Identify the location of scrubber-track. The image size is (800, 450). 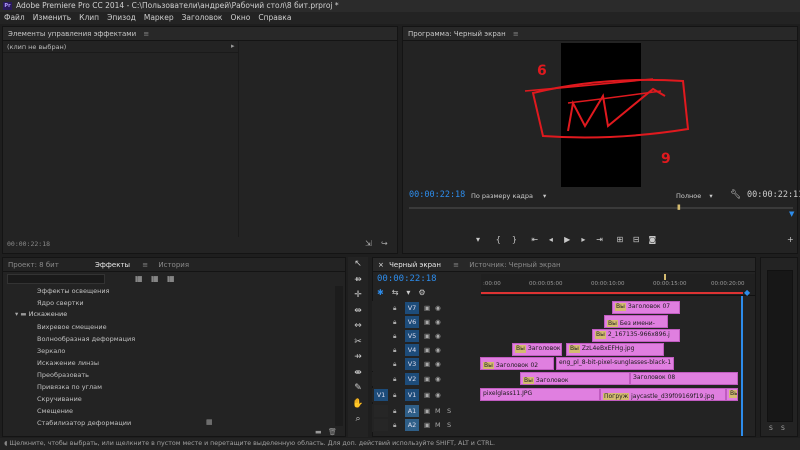
(601, 208).